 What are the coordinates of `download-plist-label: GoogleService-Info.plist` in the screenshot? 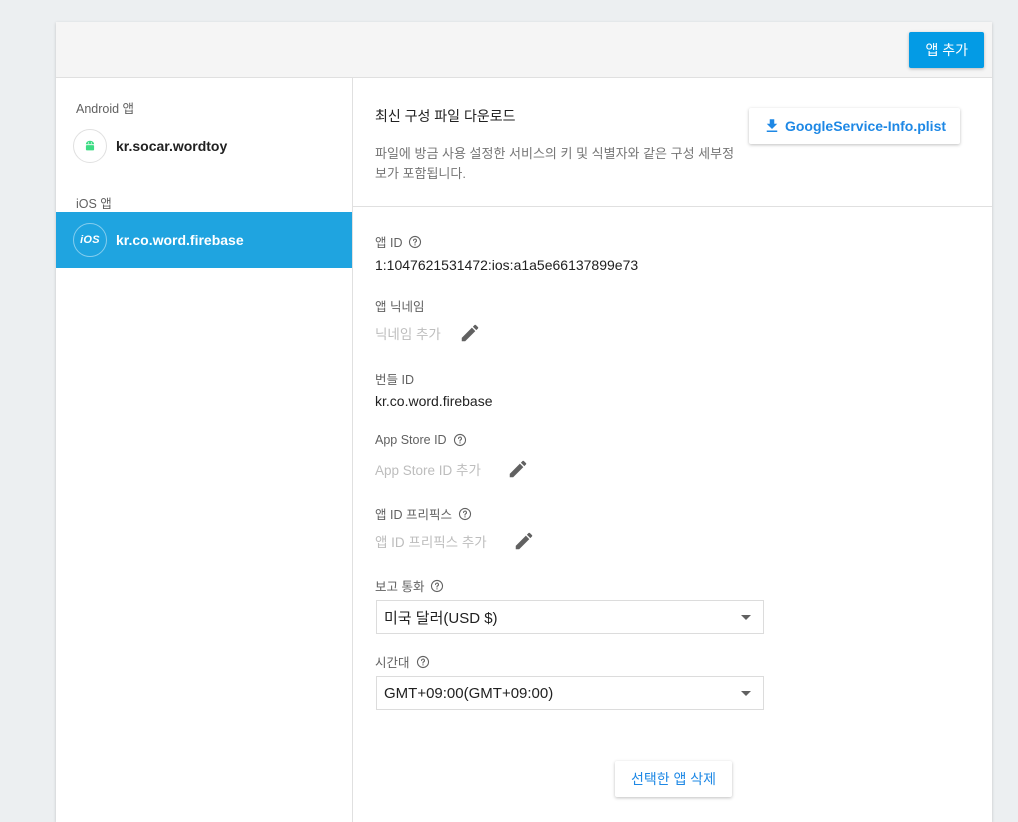 It's located at (865, 126).